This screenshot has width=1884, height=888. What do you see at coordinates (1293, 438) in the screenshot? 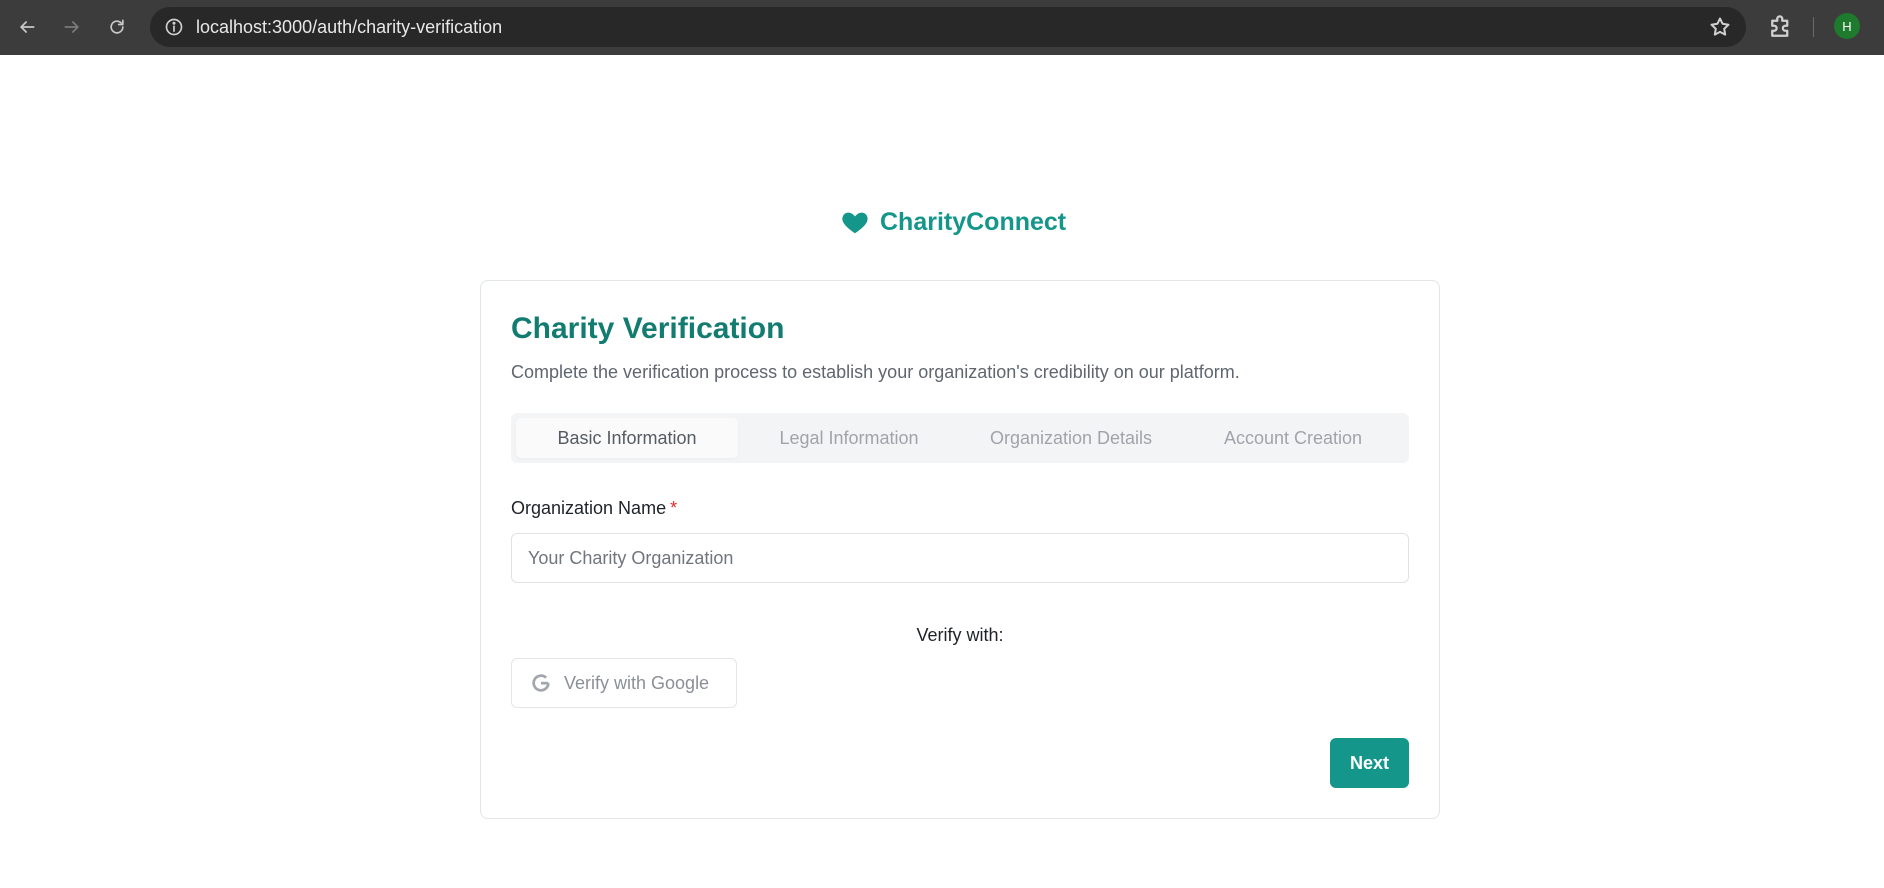
I see `tab-account-creation: Account Creation` at bounding box center [1293, 438].